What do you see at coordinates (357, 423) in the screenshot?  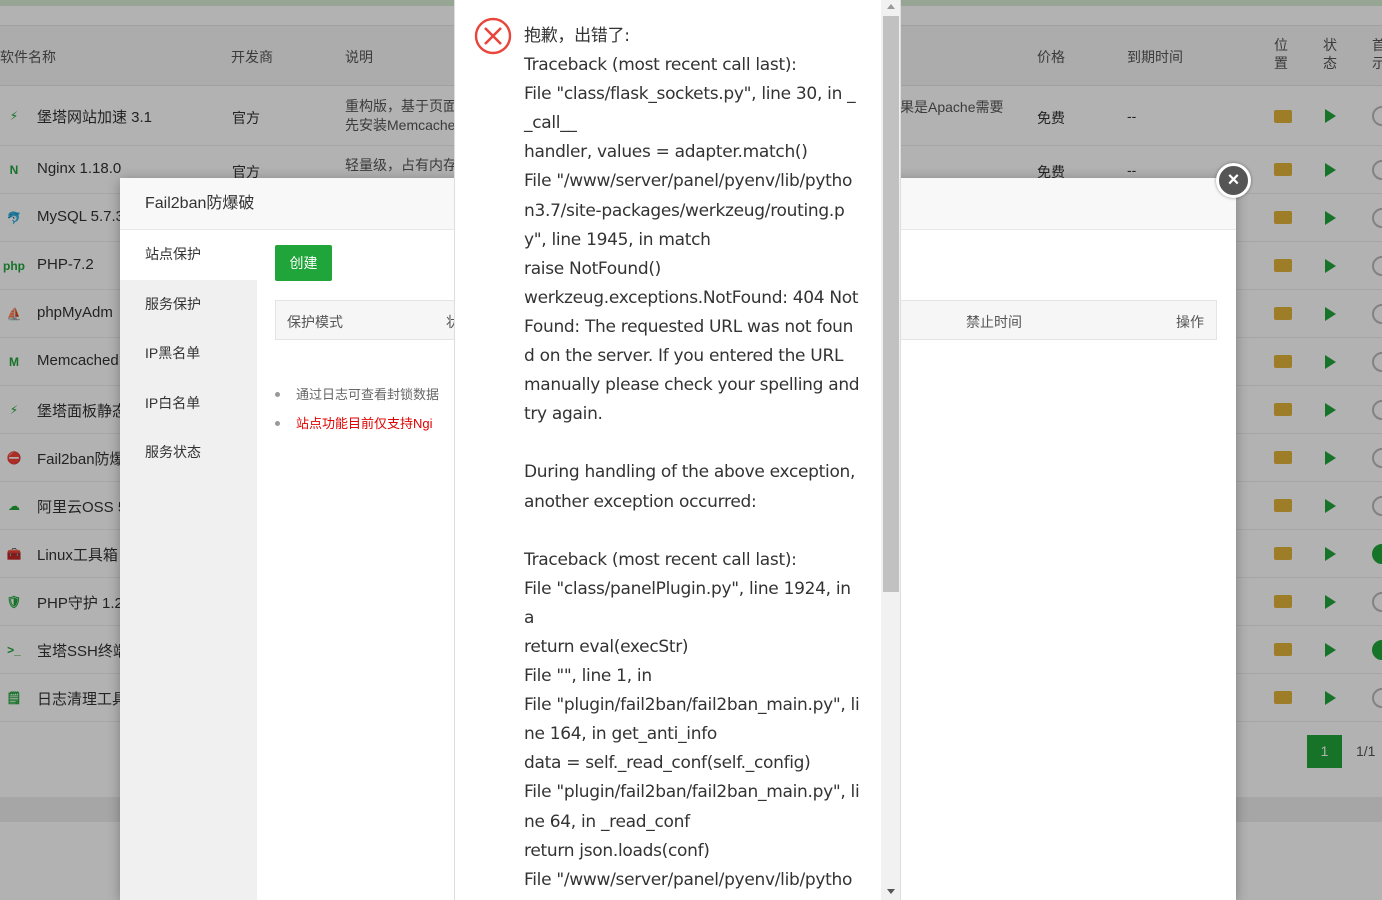 I see `tip-nginx-only: 站点功能目前仅支持Ngi` at bounding box center [357, 423].